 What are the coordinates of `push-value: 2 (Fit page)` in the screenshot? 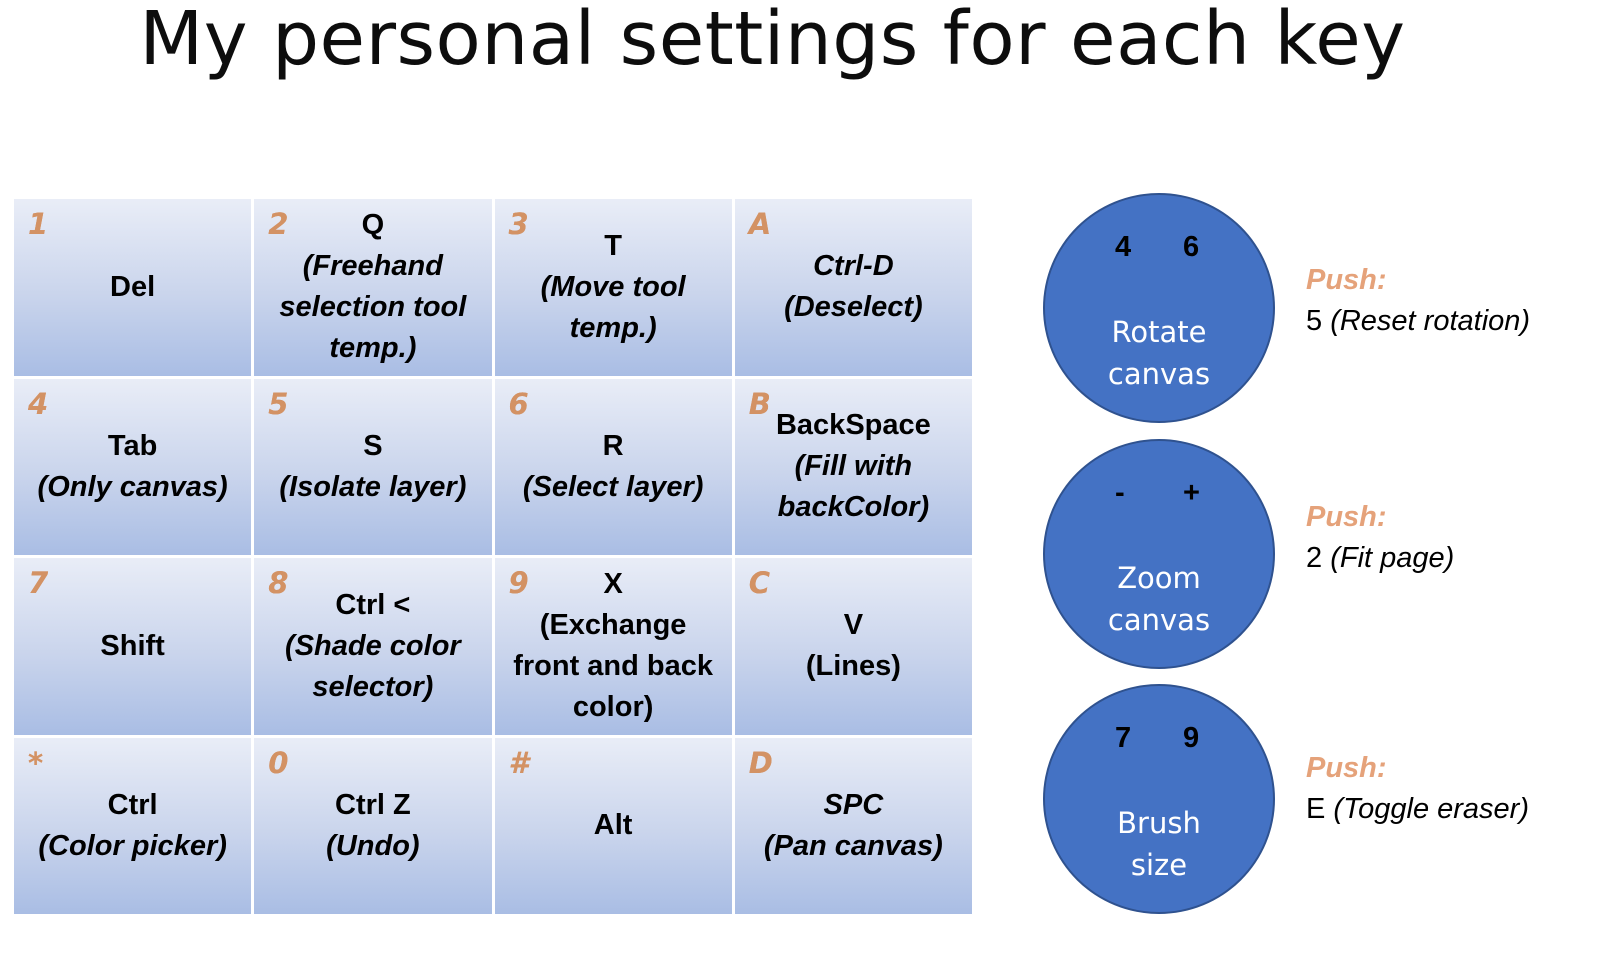 It's located at (1380, 558).